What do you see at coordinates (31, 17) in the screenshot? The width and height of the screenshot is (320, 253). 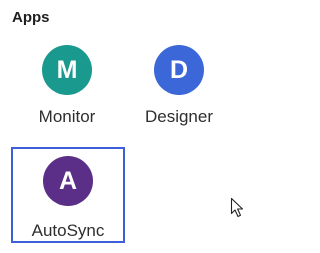 I see `section-title-apps: Apps` at bounding box center [31, 17].